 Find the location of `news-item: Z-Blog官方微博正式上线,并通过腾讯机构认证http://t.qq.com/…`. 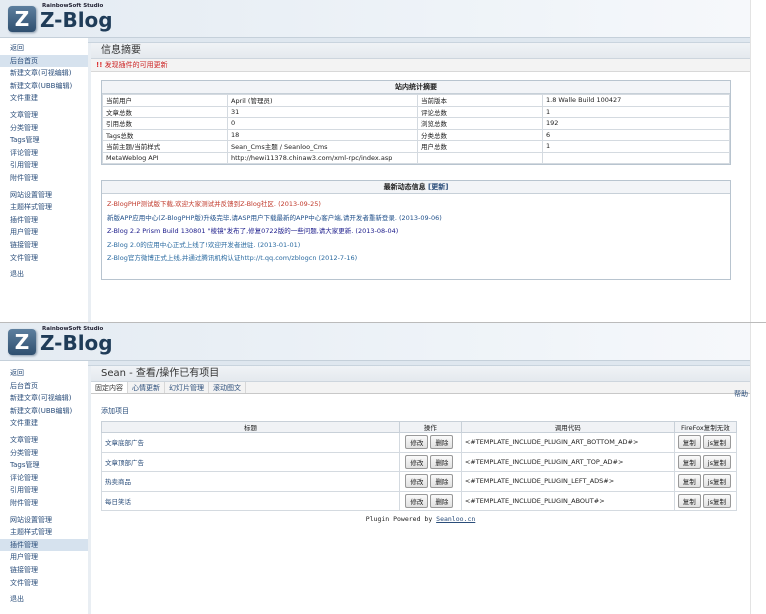

news-item: Z-Blog官方微博正式上线,并通过腾讯机构认证http://t.qq.com/… is located at coordinates (416, 259).